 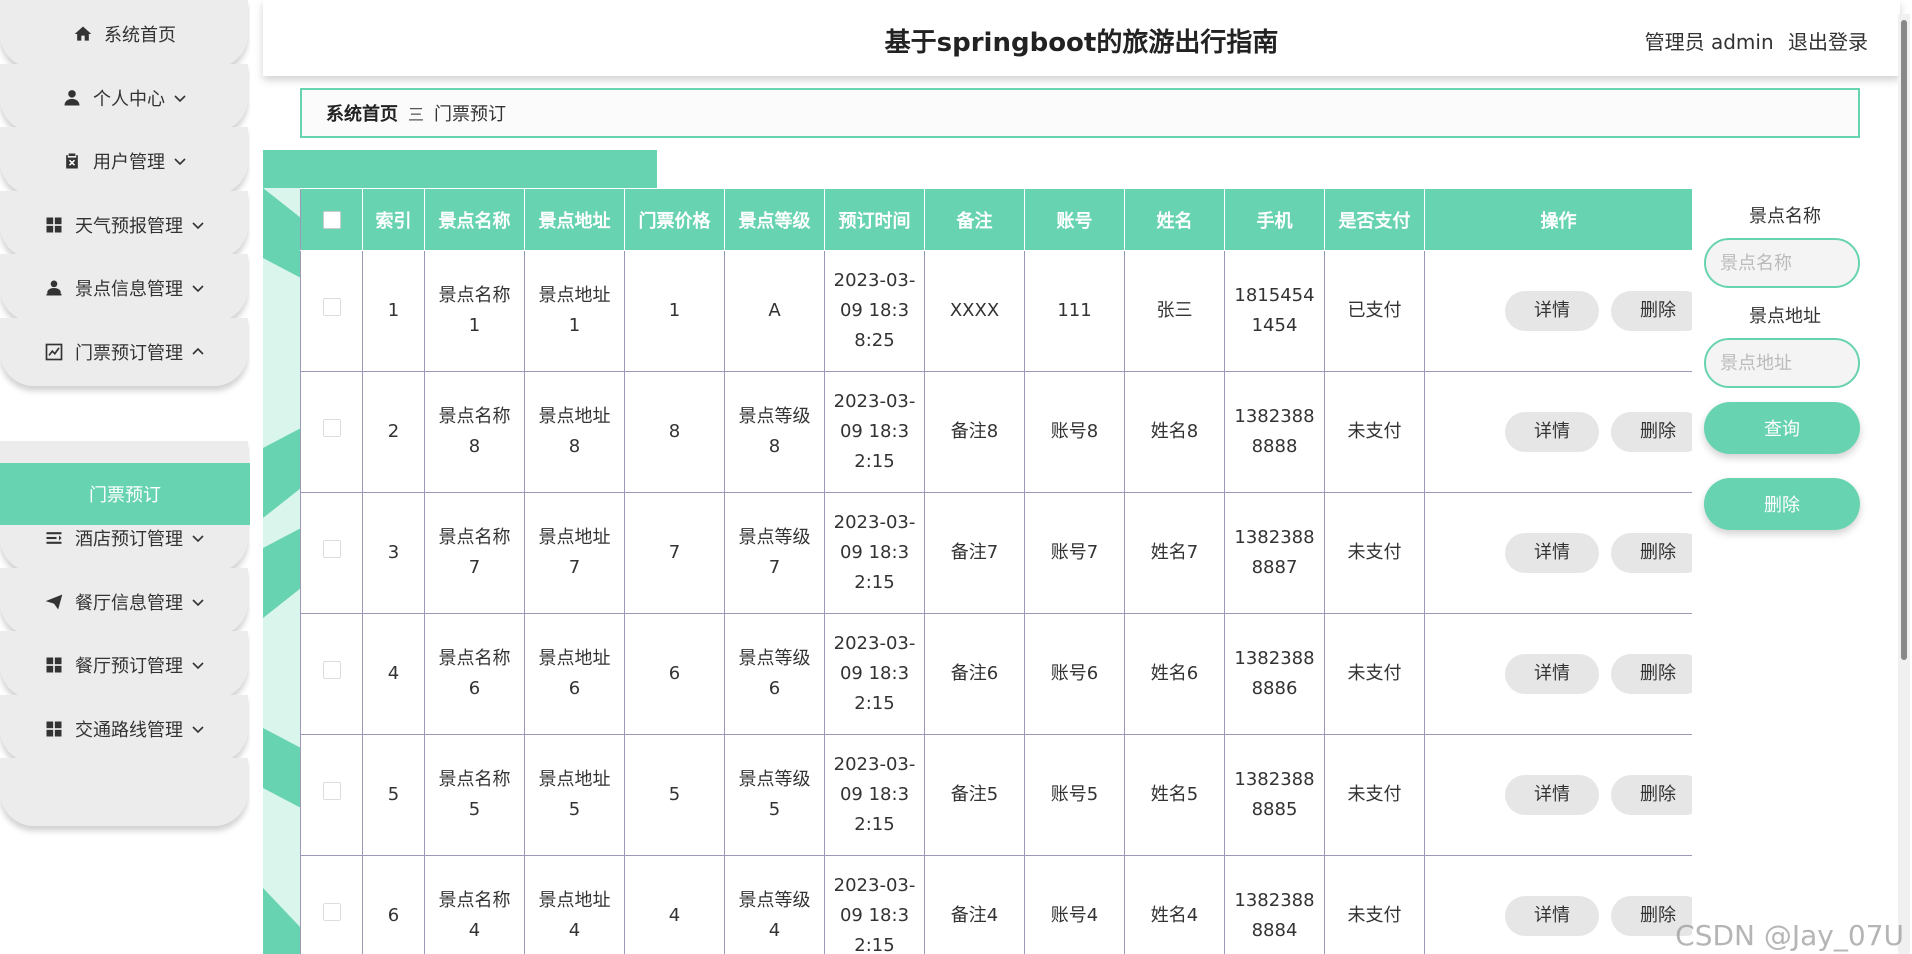 What do you see at coordinates (416, 114) in the screenshot?
I see `breadcrumb-separator-icon: 三` at bounding box center [416, 114].